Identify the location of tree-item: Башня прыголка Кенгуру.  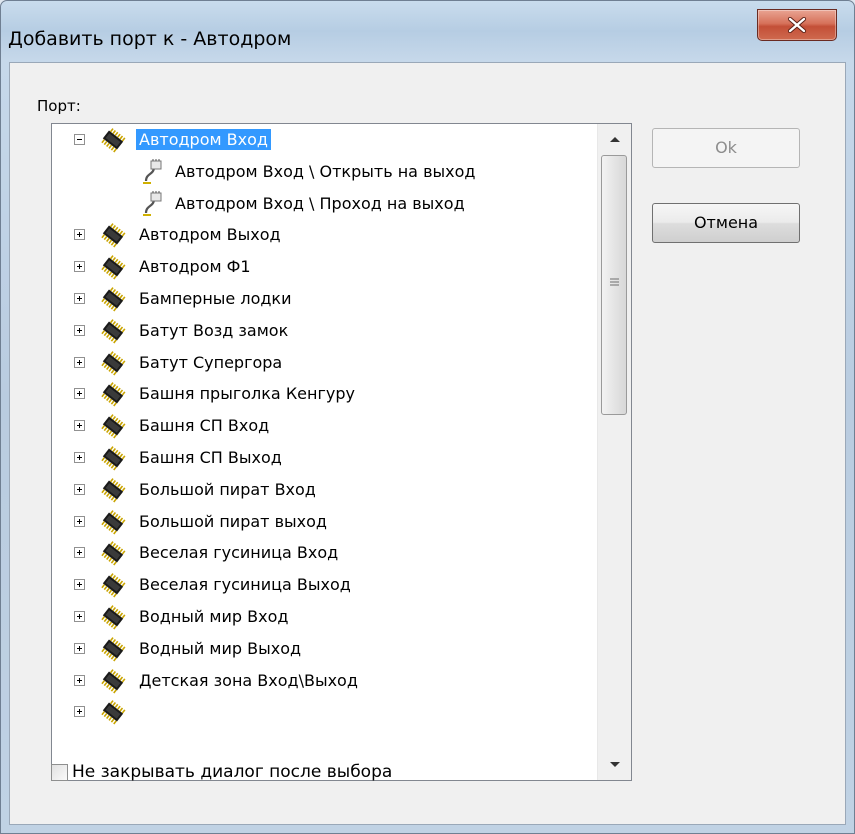
(327, 394).